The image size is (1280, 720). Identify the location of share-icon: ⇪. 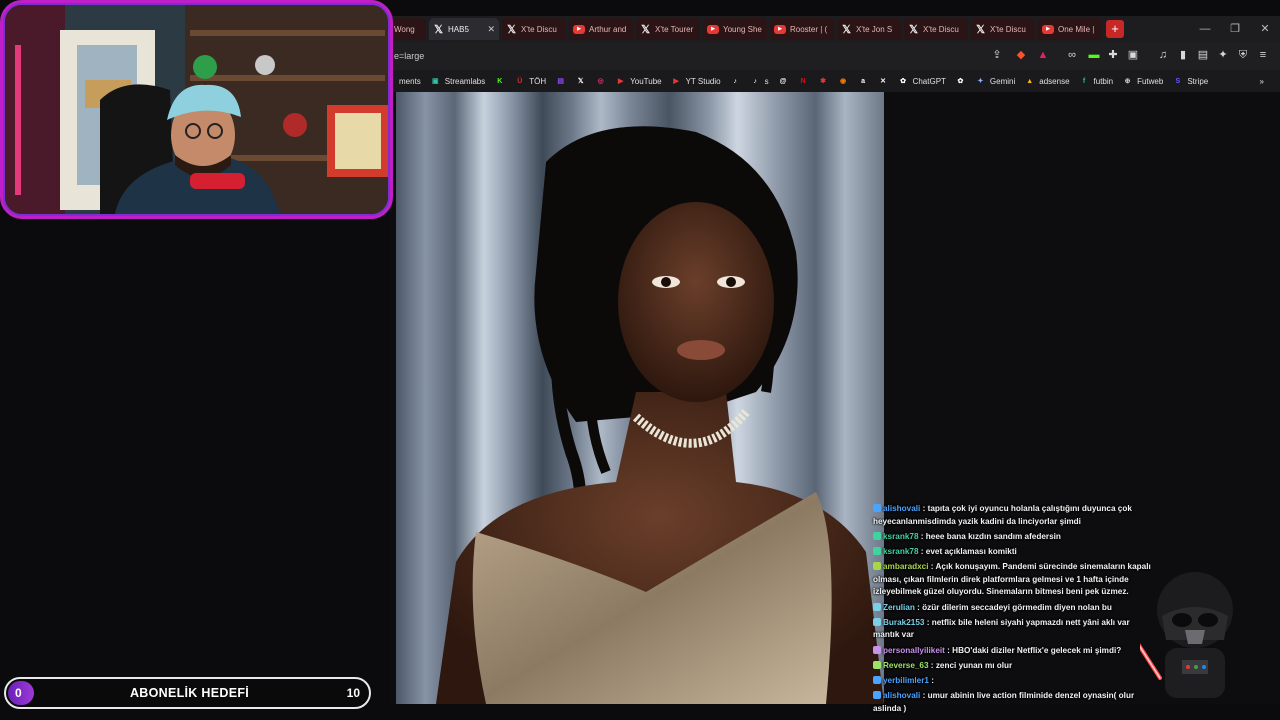
(997, 55).